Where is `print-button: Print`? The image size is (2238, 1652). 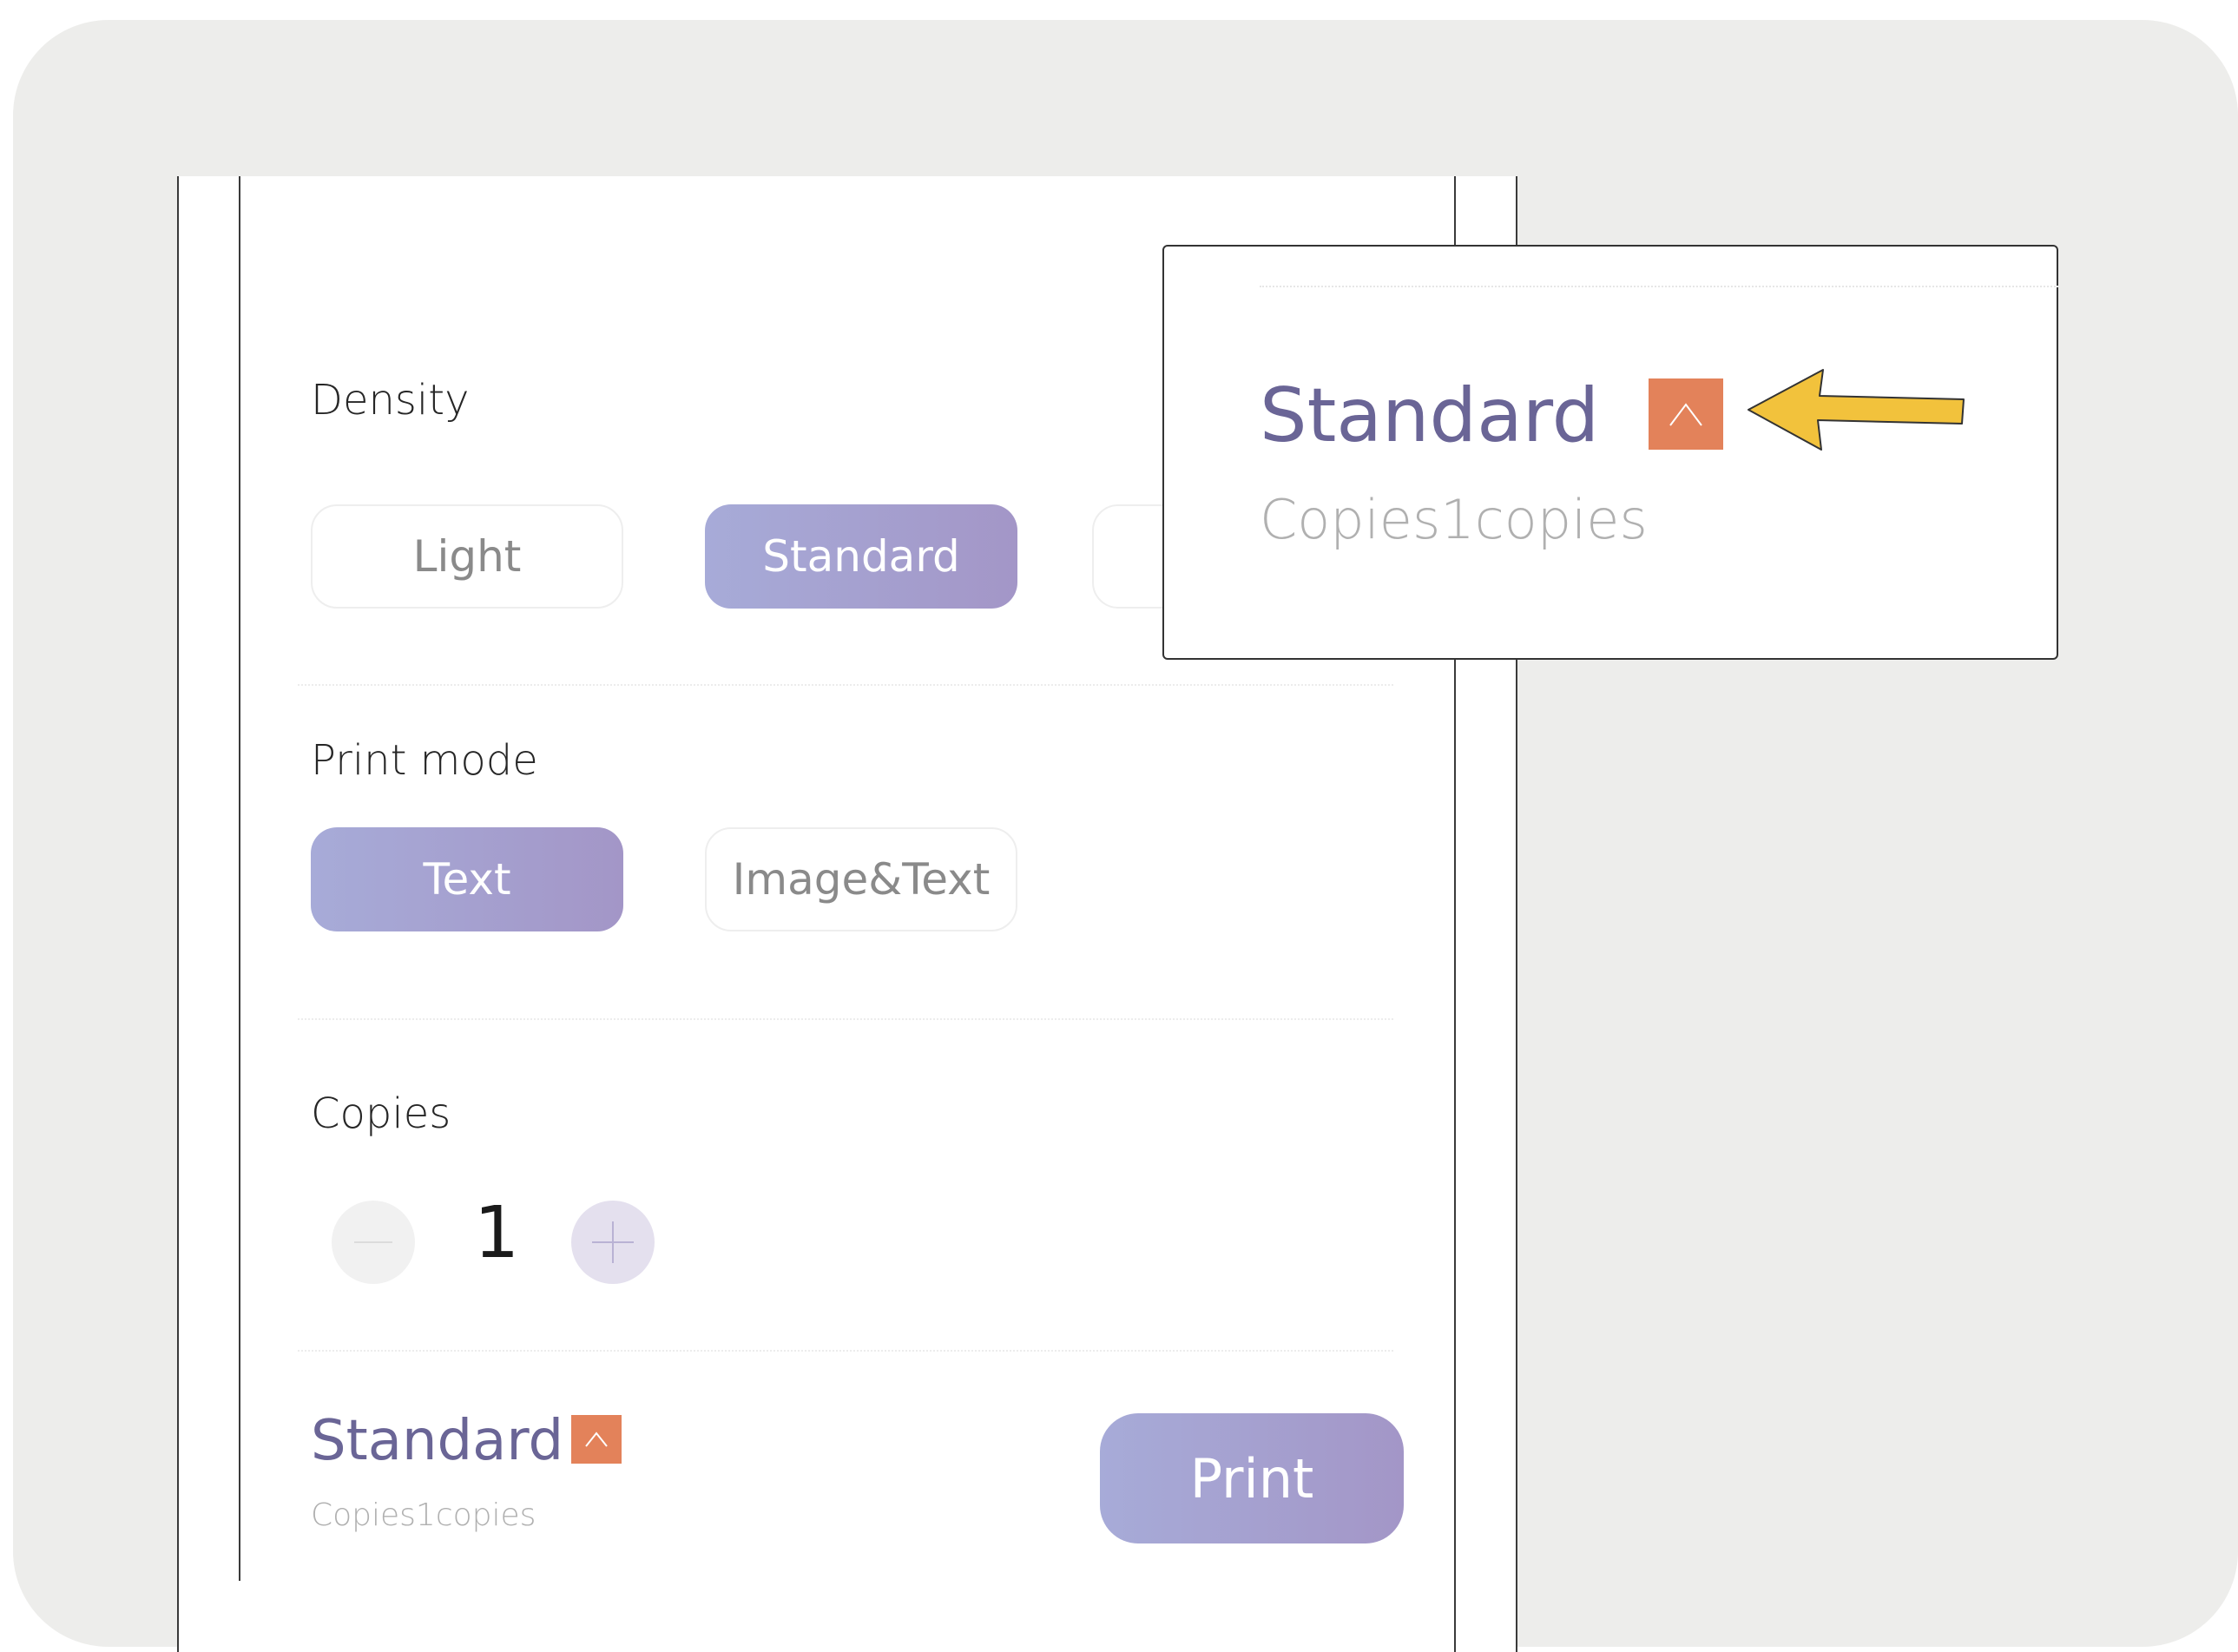
print-button: Print is located at coordinates (1252, 1478).